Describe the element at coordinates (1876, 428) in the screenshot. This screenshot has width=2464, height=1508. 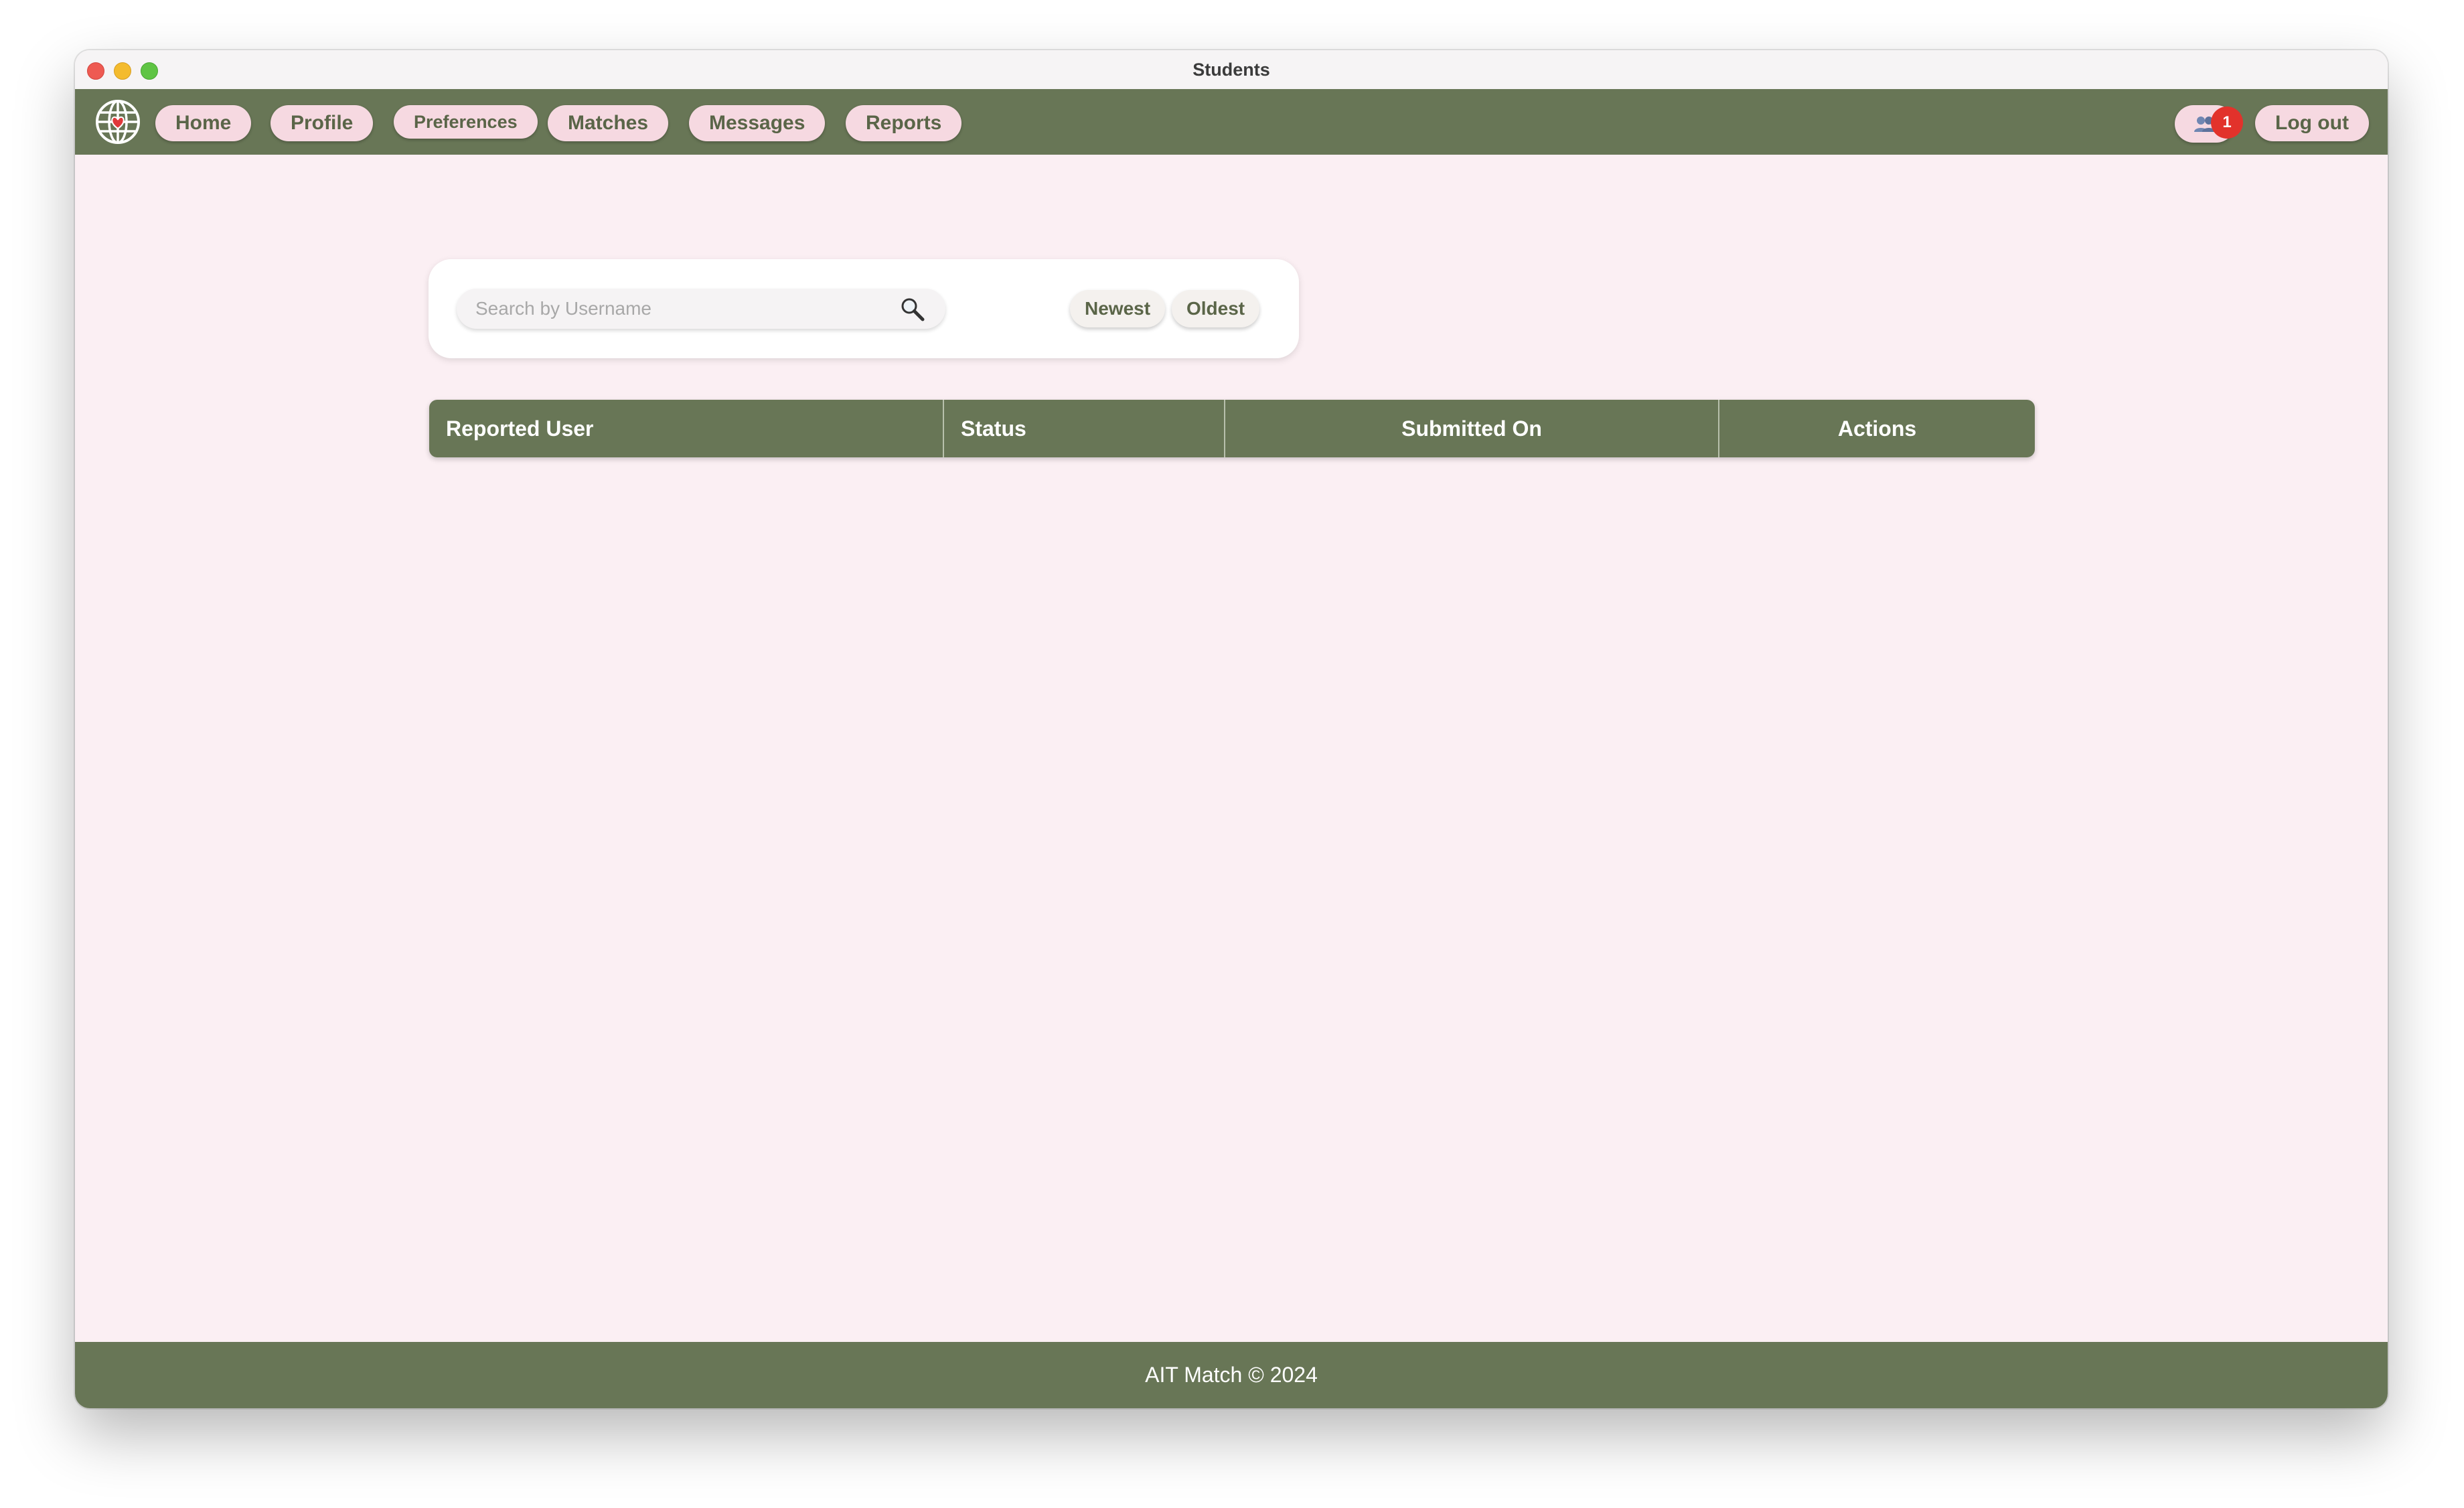
I see `column-header-actions: Actions` at that location.